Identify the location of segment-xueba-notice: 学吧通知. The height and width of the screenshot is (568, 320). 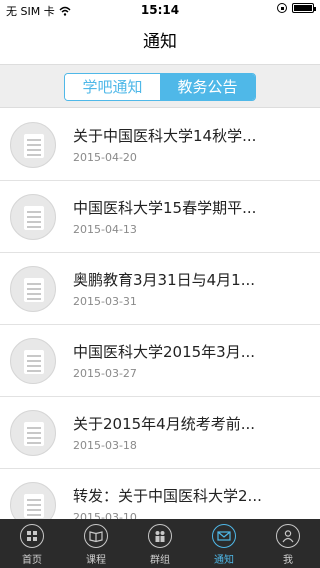
(112, 87).